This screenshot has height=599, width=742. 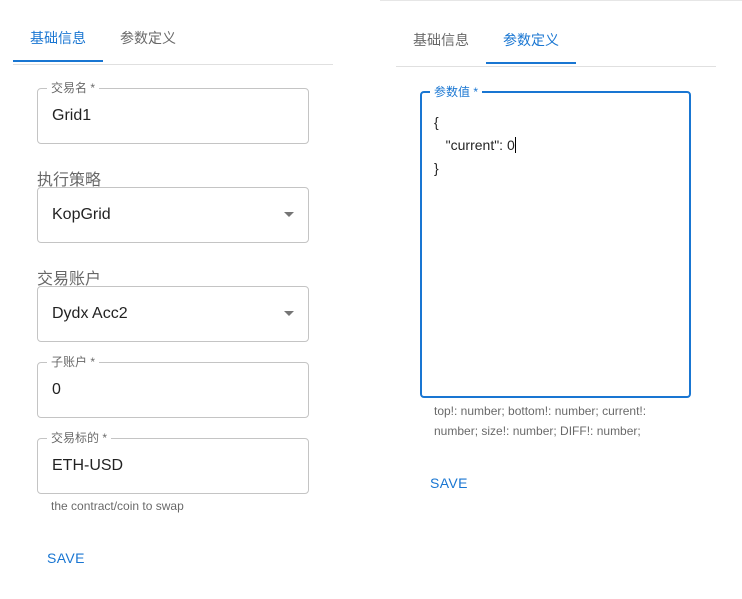 I want to click on code-line: "current": 0, so click(x=474, y=145).